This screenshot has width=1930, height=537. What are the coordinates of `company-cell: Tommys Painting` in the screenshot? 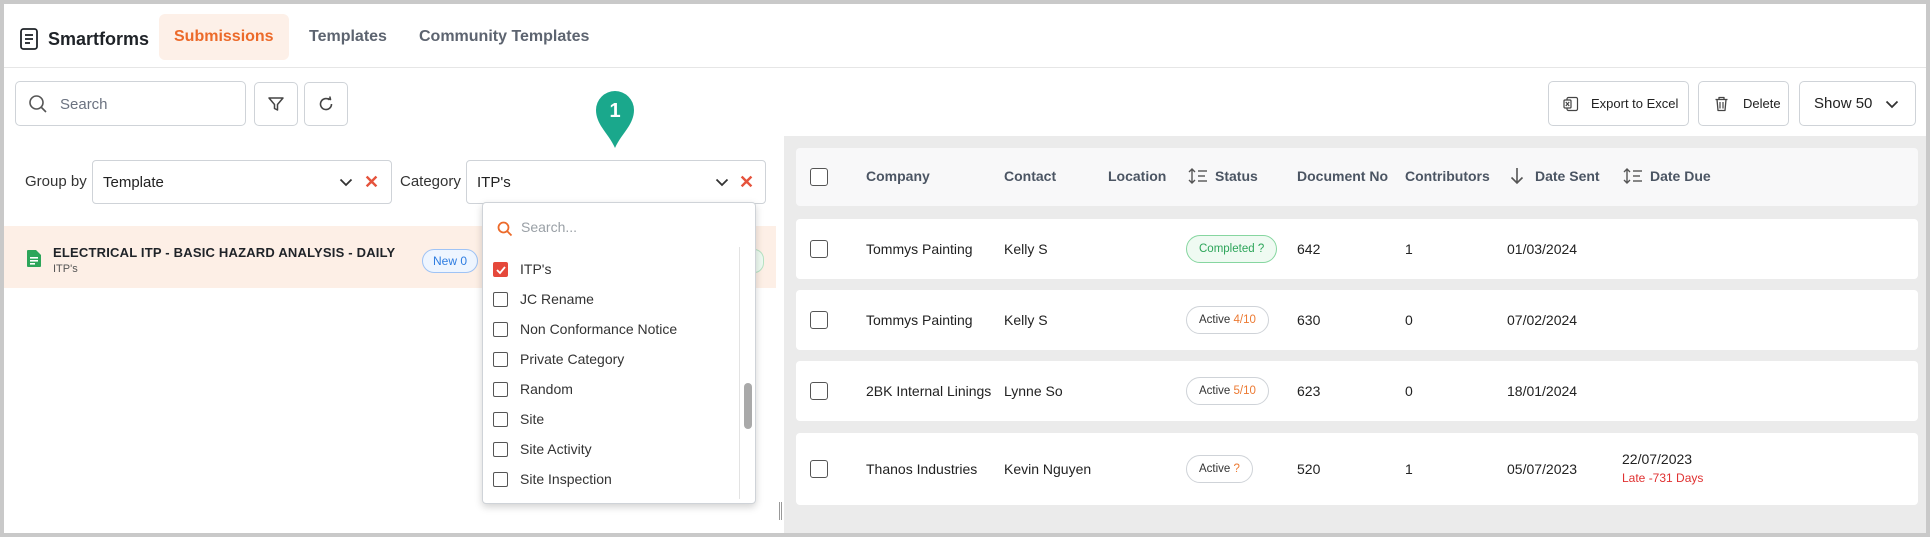 It's located at (919, 249).